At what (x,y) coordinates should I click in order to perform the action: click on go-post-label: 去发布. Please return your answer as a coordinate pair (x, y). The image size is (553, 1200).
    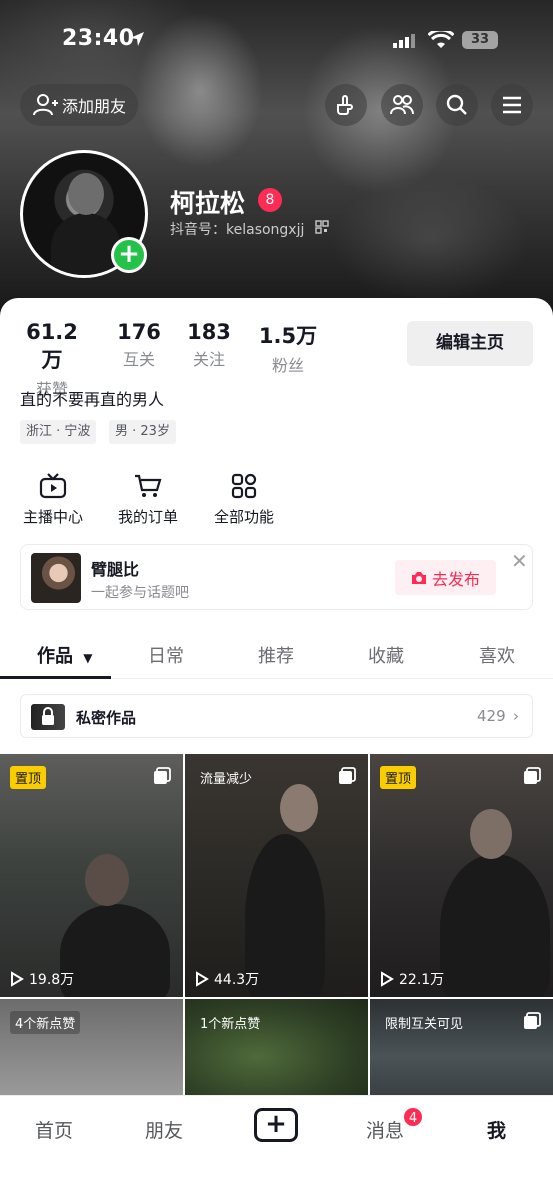
    Looking at the image, I should click on (455, 579).